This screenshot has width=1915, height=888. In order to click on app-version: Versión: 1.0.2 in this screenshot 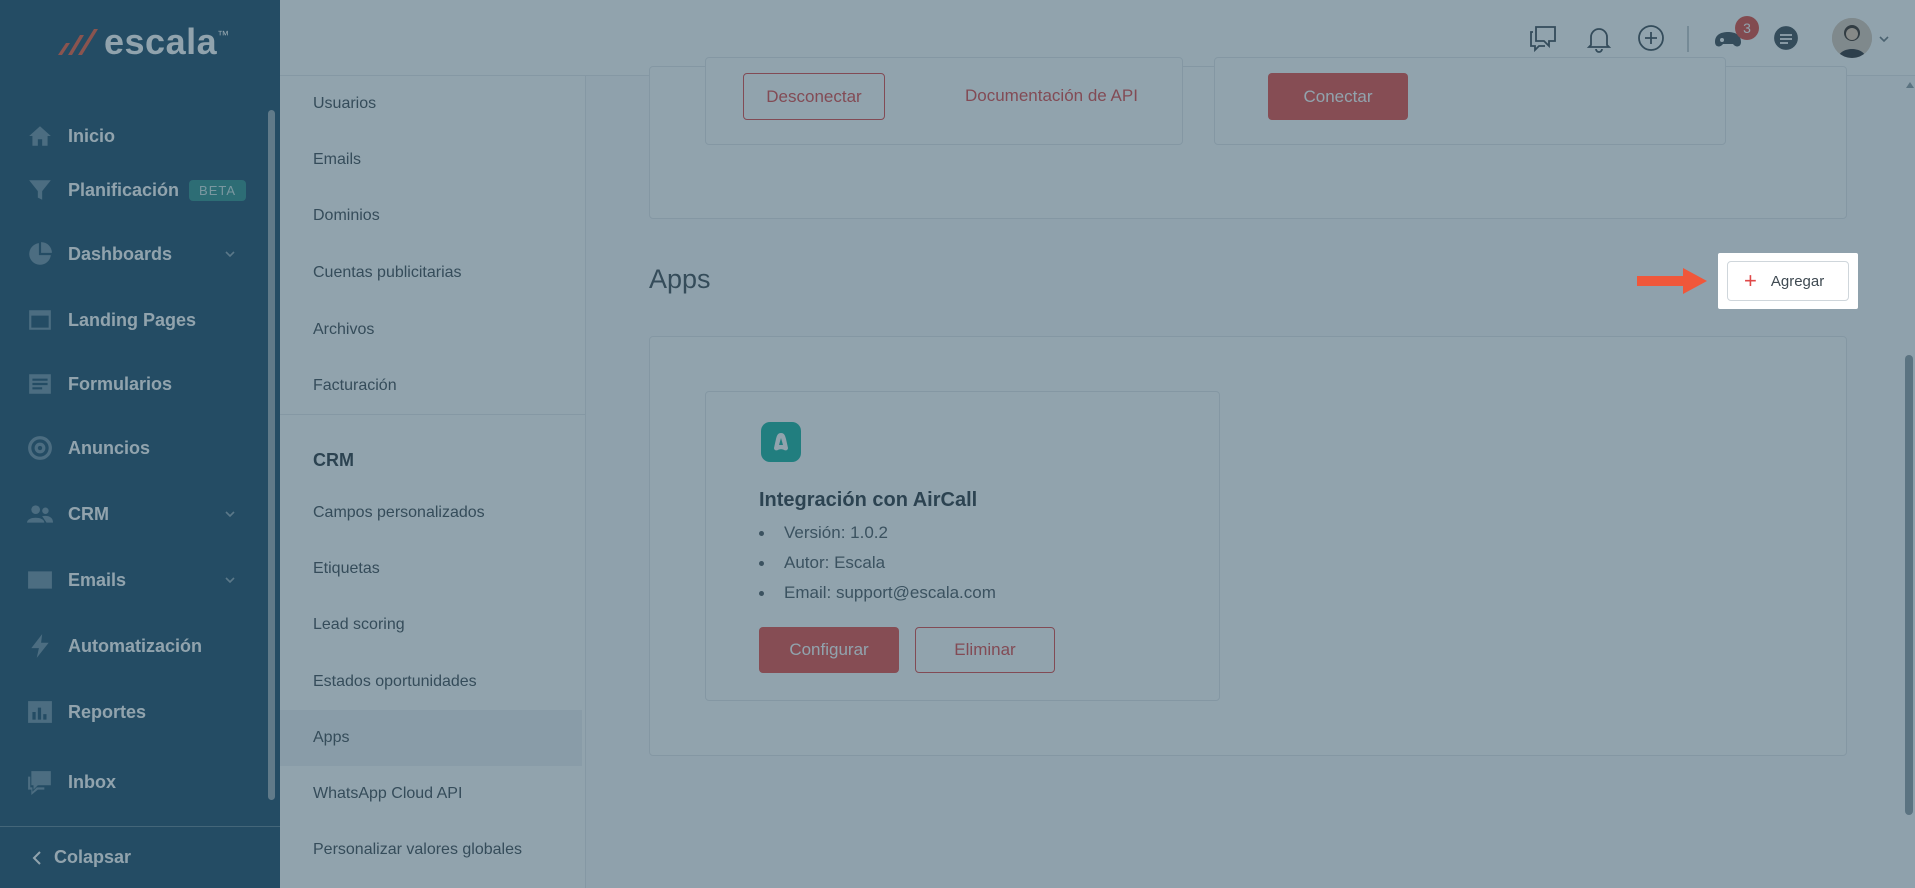, I will do `click(877, 533)`.